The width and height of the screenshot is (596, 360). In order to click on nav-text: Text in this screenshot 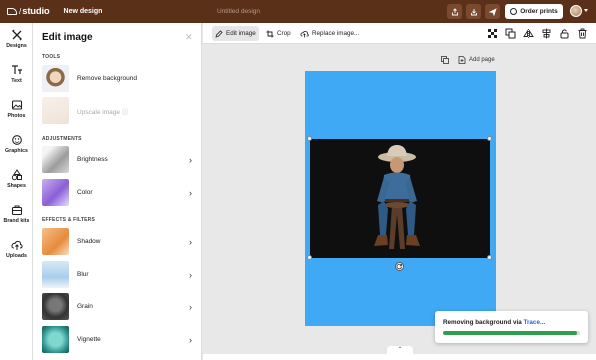, I will do `click(16, 74)`.